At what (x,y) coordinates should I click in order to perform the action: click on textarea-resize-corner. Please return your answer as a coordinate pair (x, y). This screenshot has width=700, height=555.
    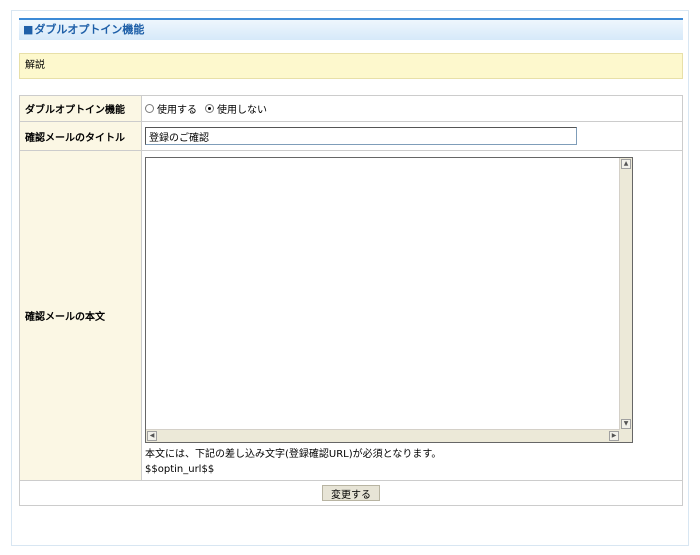
    Looking at the image, I should click on (626, 435).